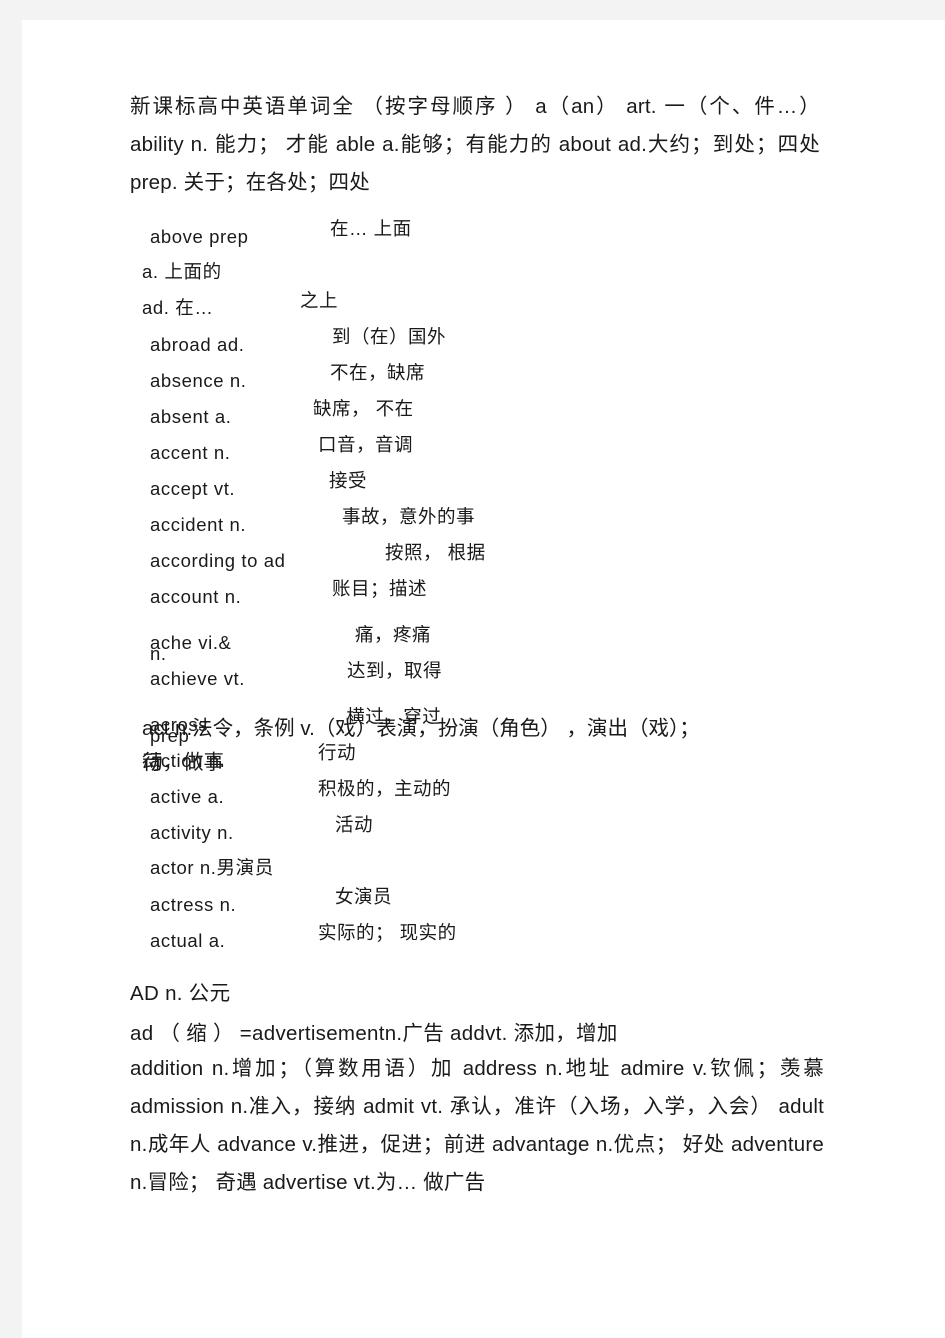 The width and height of the screenshot is (945, 1338). I want to click on vocabulary-entry: accept vt. 接受, so click(480, 486).